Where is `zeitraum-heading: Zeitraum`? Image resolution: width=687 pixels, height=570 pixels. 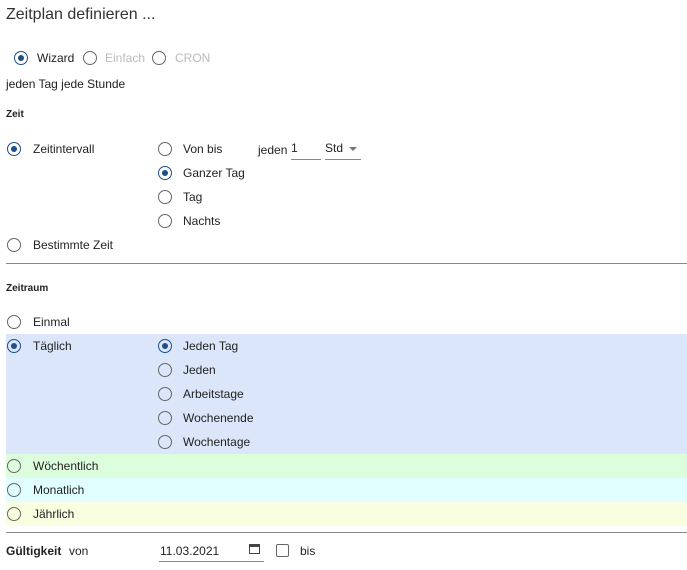 zeitraum-heading: Zeitraum is located at coordinates (27, 288).